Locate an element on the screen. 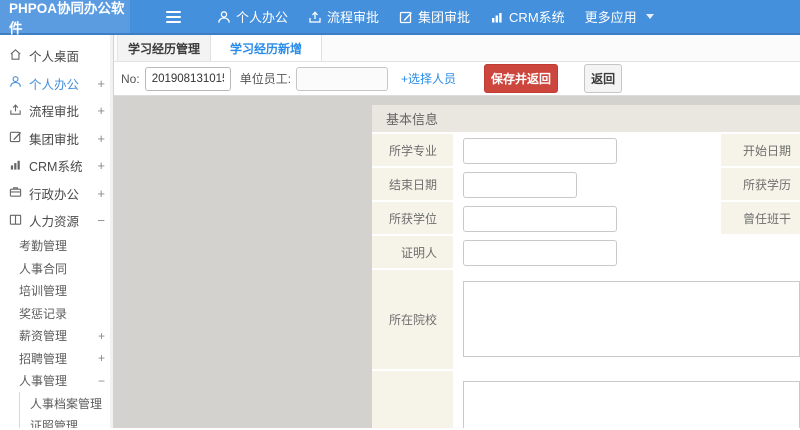 The image size is (800, 430). sidebar-item-label: 流程审批 is located at coordinates (54, 112).